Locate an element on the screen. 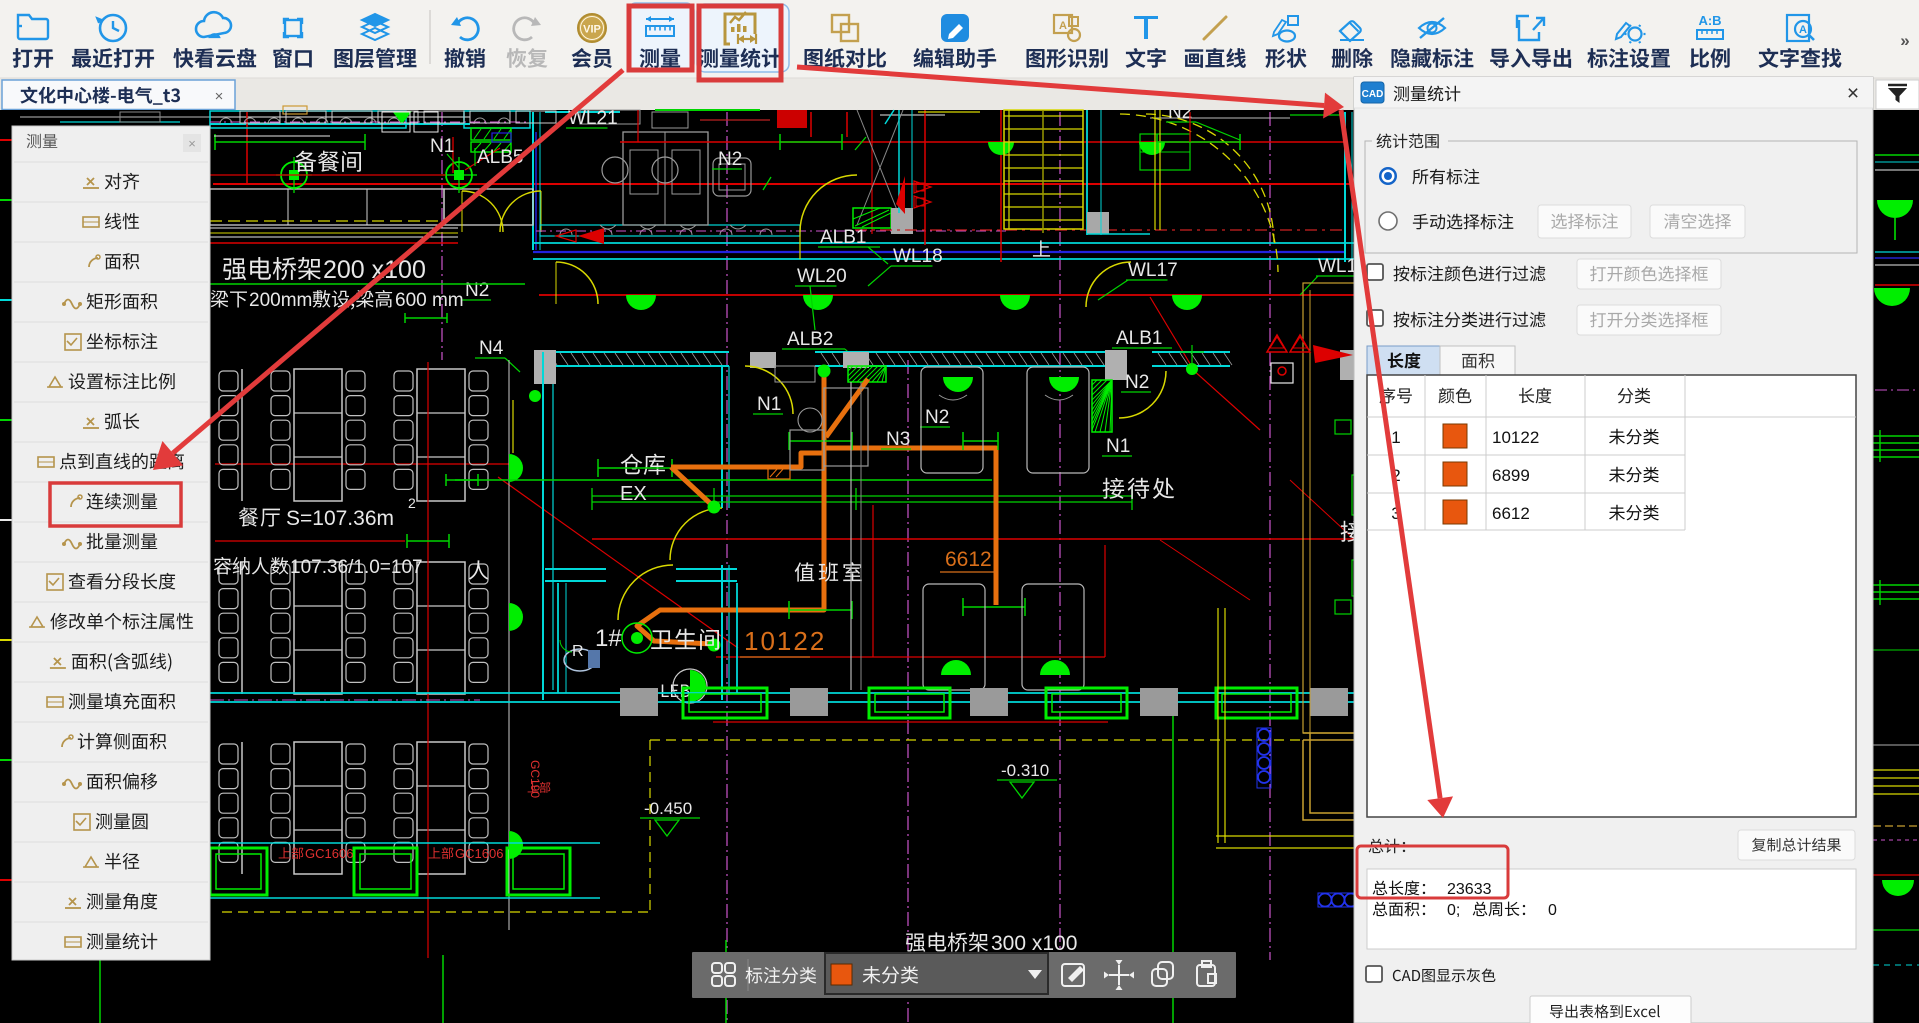 Image resolution: width=1919 pixels, height=1023 pixels. svg-text: 6899 is located at coordinates (1511, 475).